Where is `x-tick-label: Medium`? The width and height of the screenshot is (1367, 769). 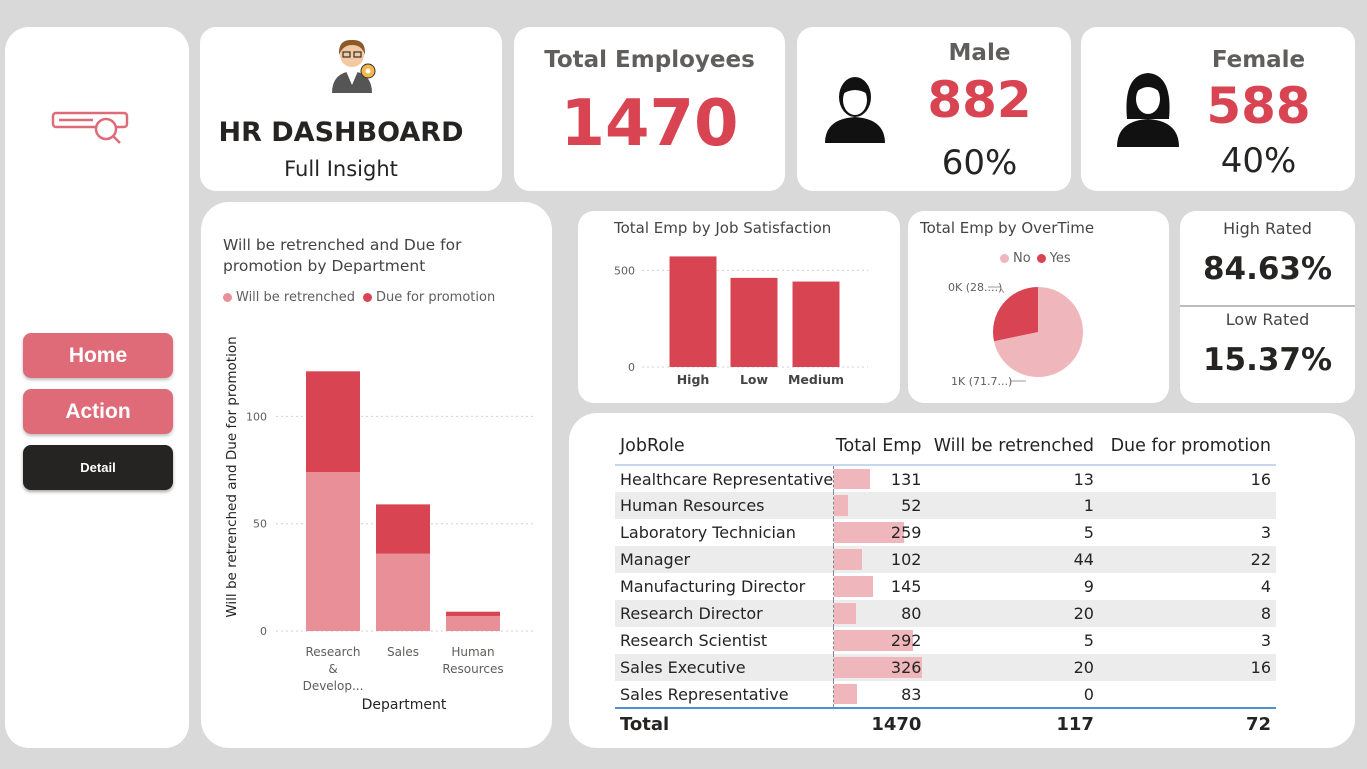 x-tick-label: Medium is located at coordinates (816, 379).